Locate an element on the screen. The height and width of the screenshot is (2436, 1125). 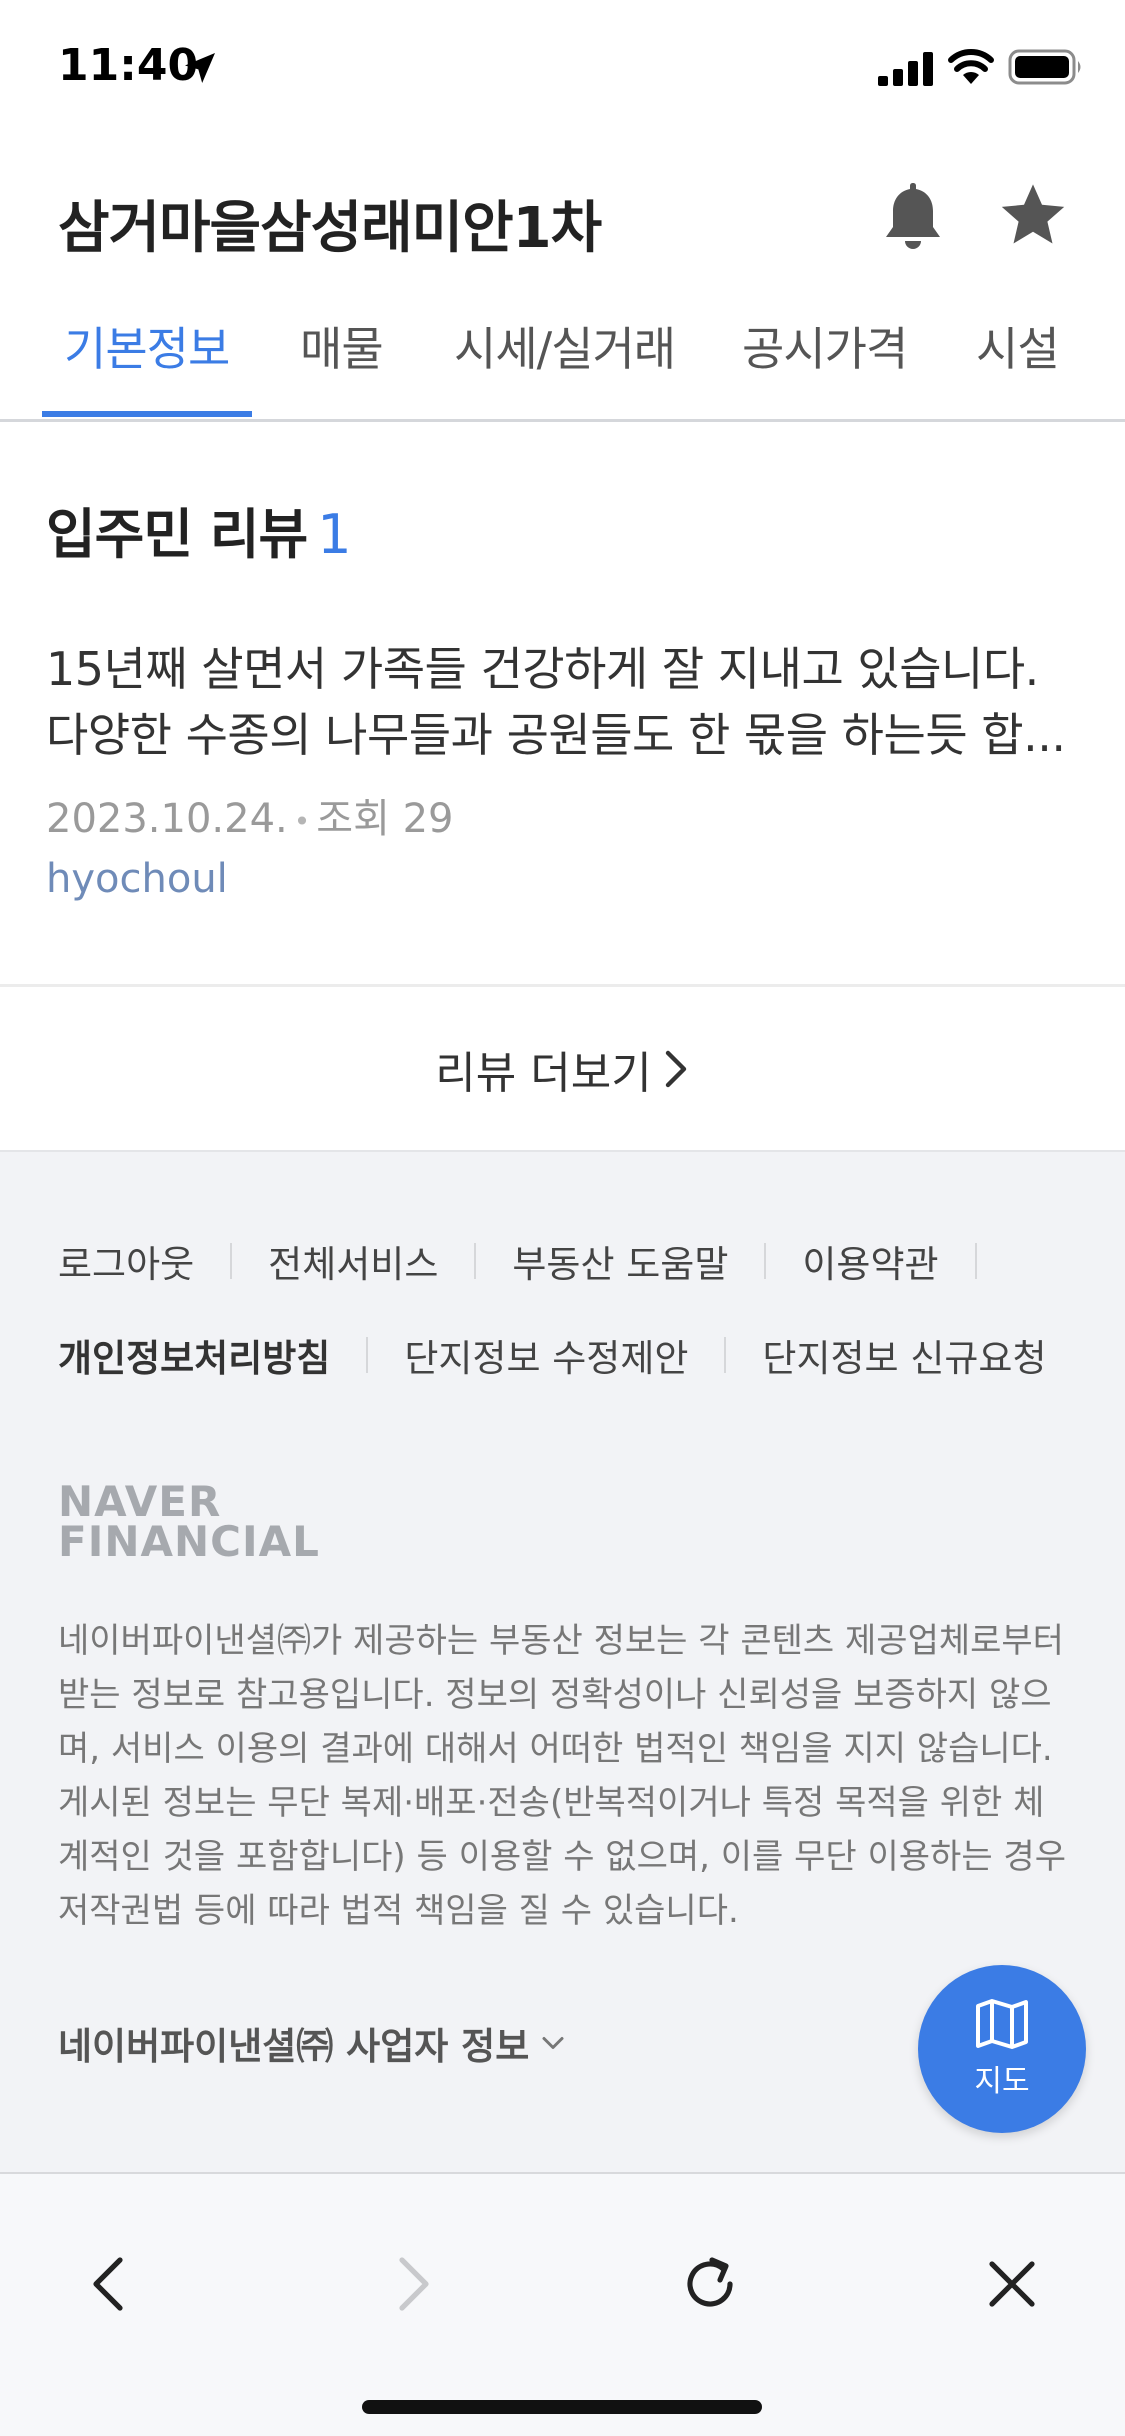
footer-links-row-1: 로그아웃 전체서비스 부동산 도움말 이용약관 is located at coordinates (535, 1261).